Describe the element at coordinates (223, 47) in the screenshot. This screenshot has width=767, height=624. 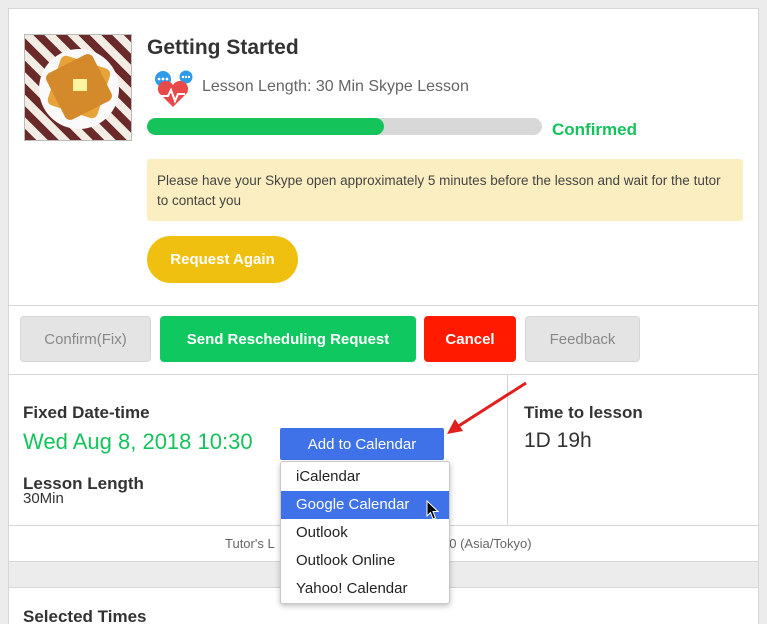
I see `lesson-title: Getting Started` at that location.